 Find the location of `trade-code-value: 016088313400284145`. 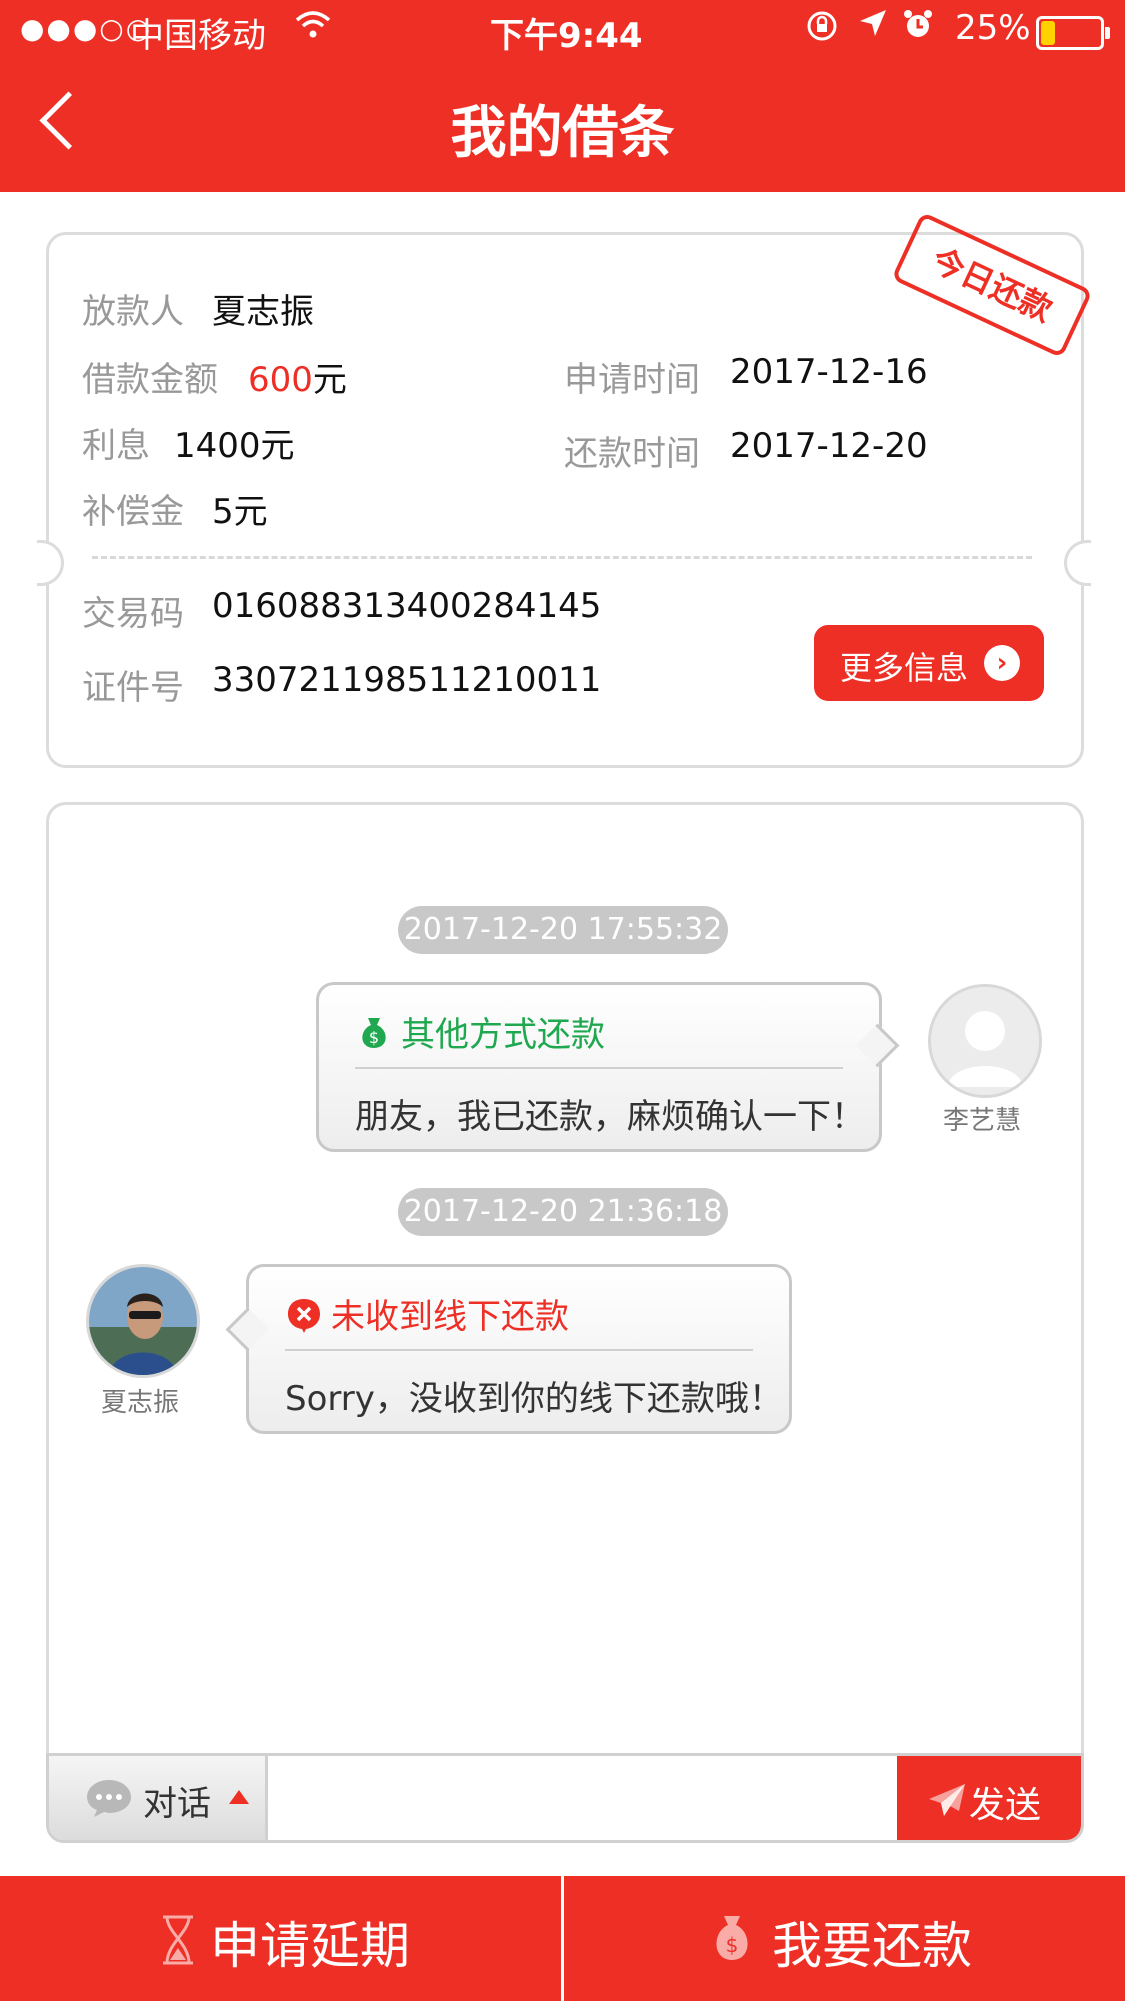

trade-code-value: 016088313400284145 is located at coordinates (407, 606).